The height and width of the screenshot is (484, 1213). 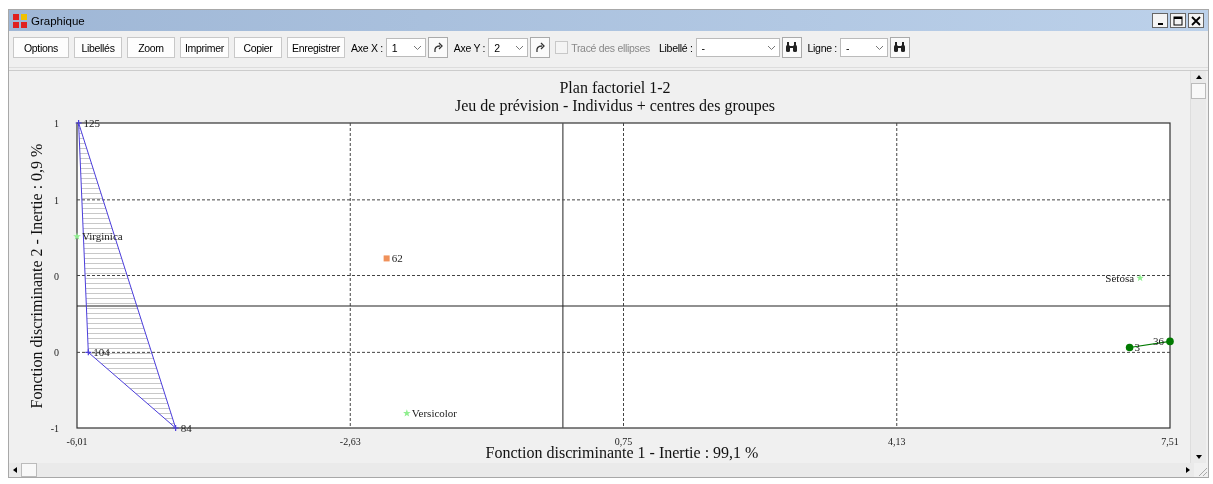 I want to click on point-label: 125, so click(x=92, y=123).